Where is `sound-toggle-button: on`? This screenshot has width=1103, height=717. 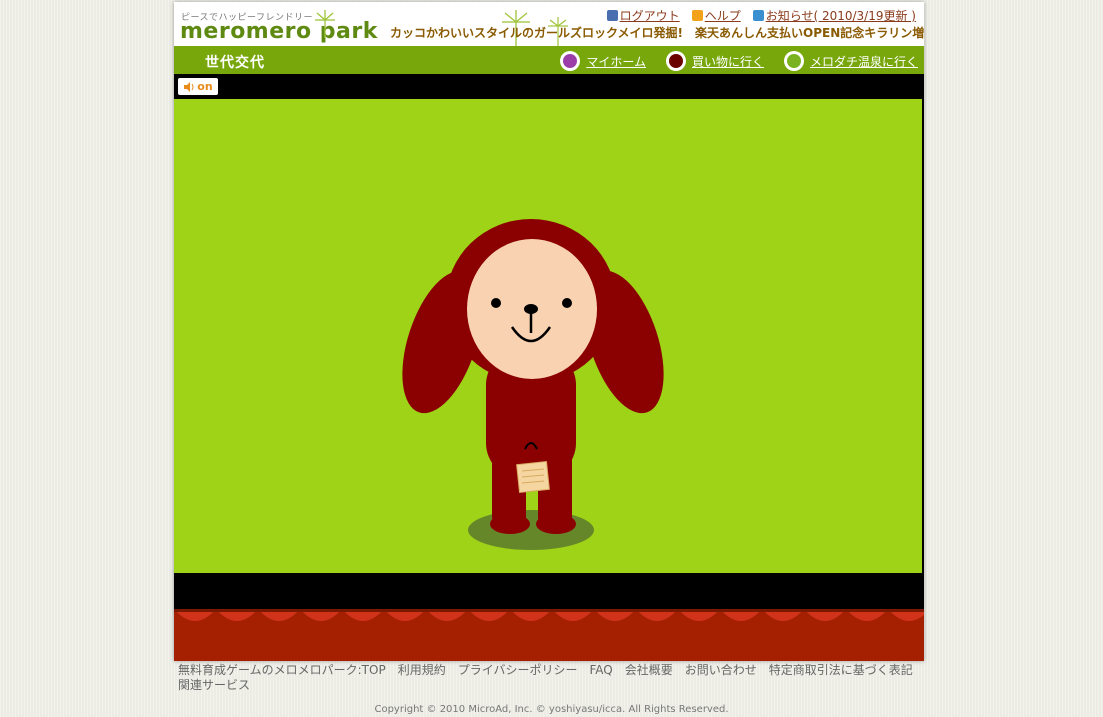 sound-toggle-button: on is located at coordinates (198, 86).